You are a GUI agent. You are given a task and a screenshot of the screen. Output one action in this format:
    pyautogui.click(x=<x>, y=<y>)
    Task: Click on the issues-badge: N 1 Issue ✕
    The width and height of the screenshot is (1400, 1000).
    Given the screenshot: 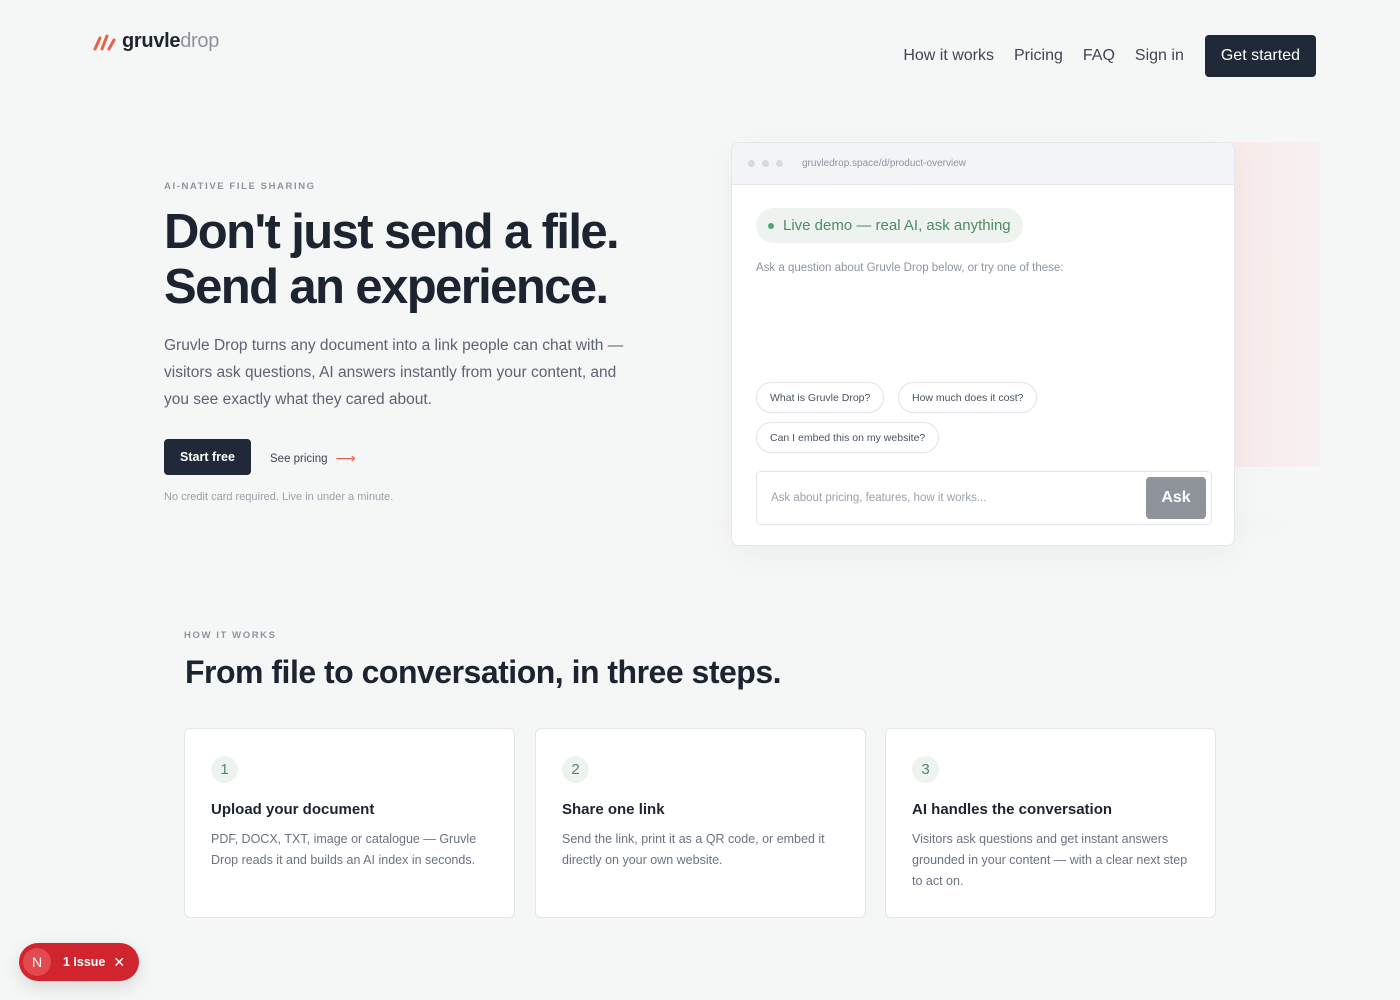 What is the action you would take?
    pyautogui.click(x=79, y=962)
    